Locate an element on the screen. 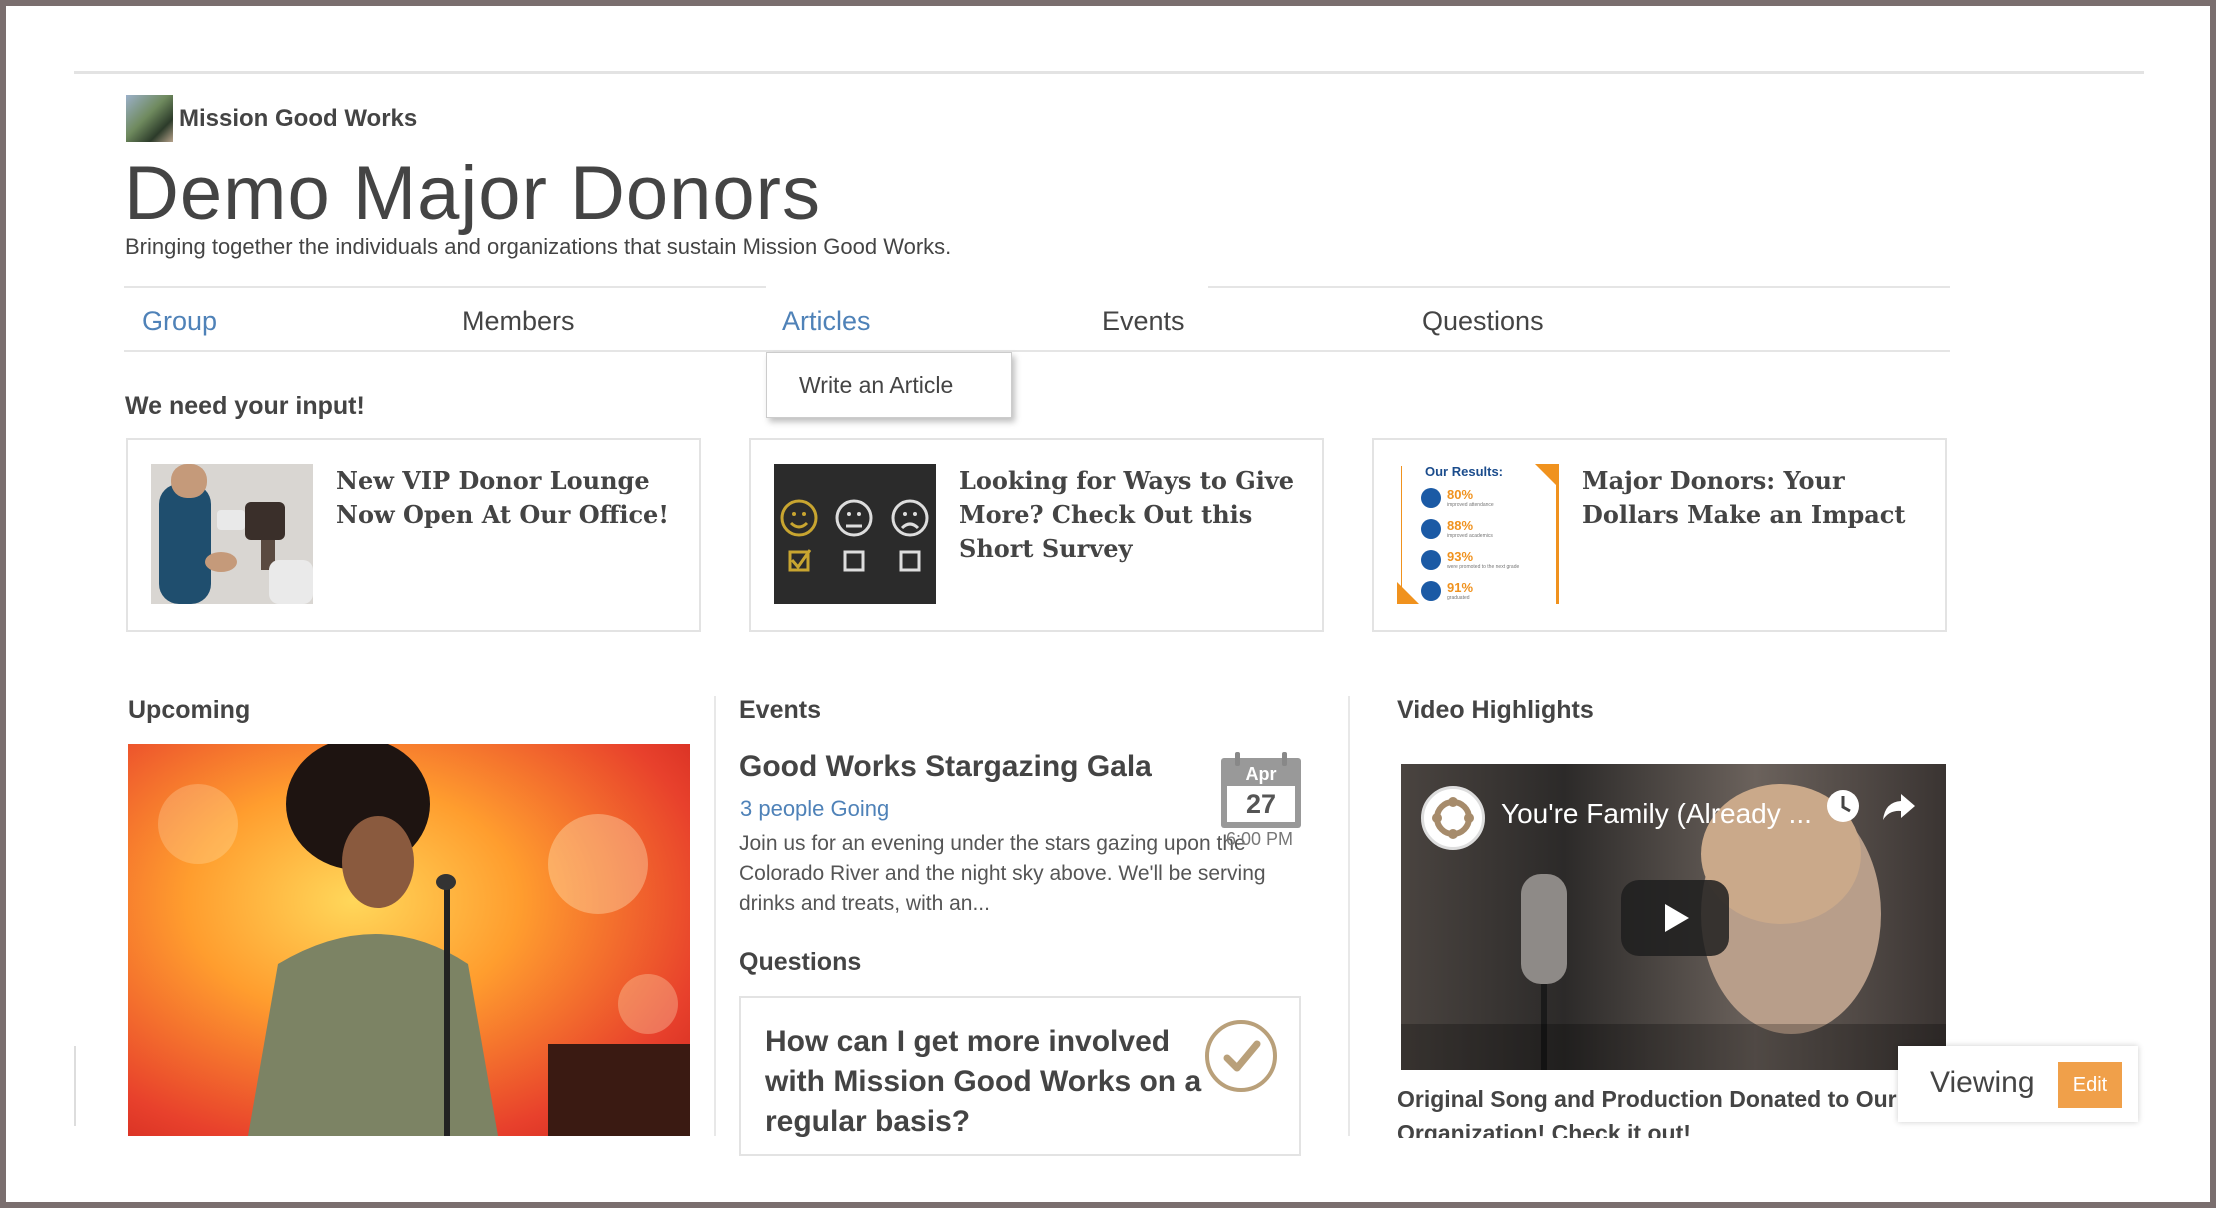 The image size is (2216, 1208). articles-dropdown: Write an Article is located at coordinates (889, 385).